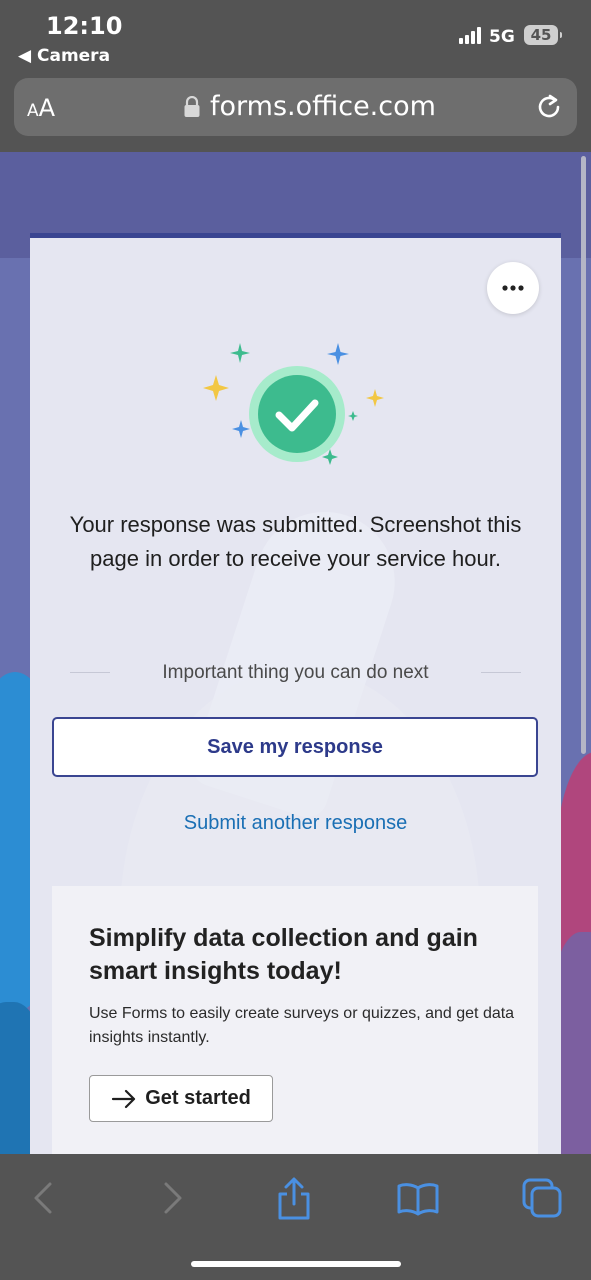  Describe the element at coordinates (44, 1198) in the screenshot. I see `chevron-left-icon` at that location.